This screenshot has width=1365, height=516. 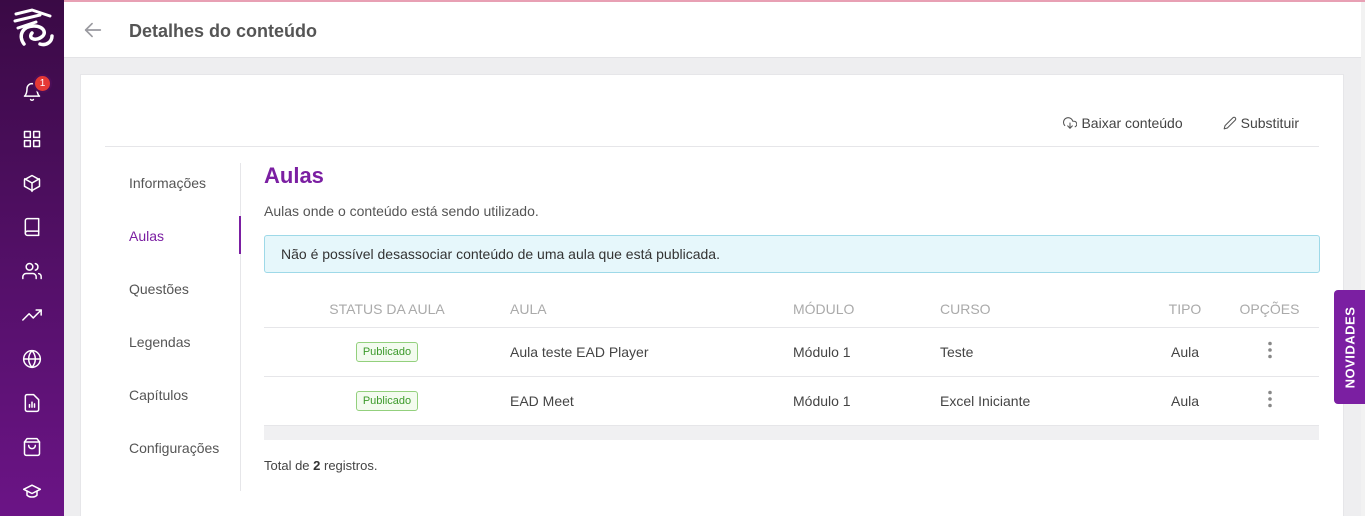 What do you see at coordinates (223, 31) in the screenshot?
I see `page-title: Detalhes do conteúdo` at bounding box center [223, 31].